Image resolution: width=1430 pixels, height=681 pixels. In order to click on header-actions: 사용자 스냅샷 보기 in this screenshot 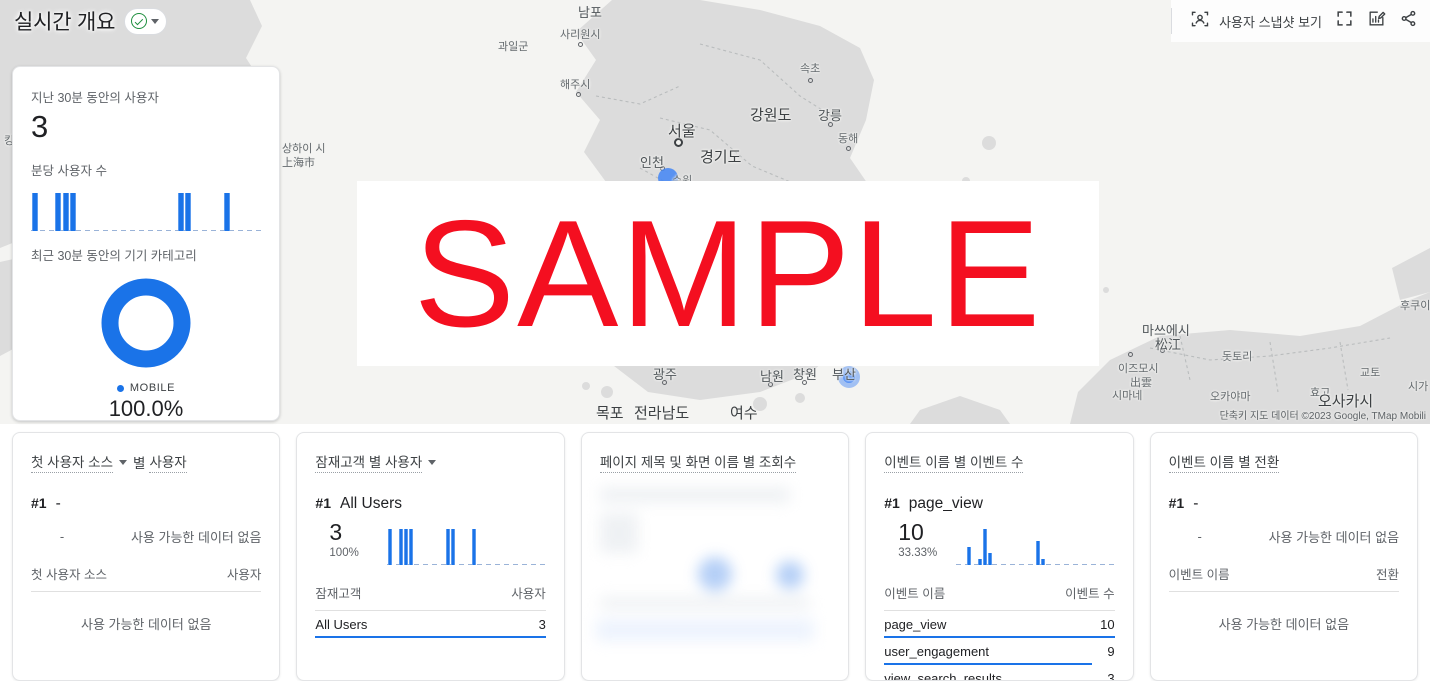, I will do `click(1300, 21)`.